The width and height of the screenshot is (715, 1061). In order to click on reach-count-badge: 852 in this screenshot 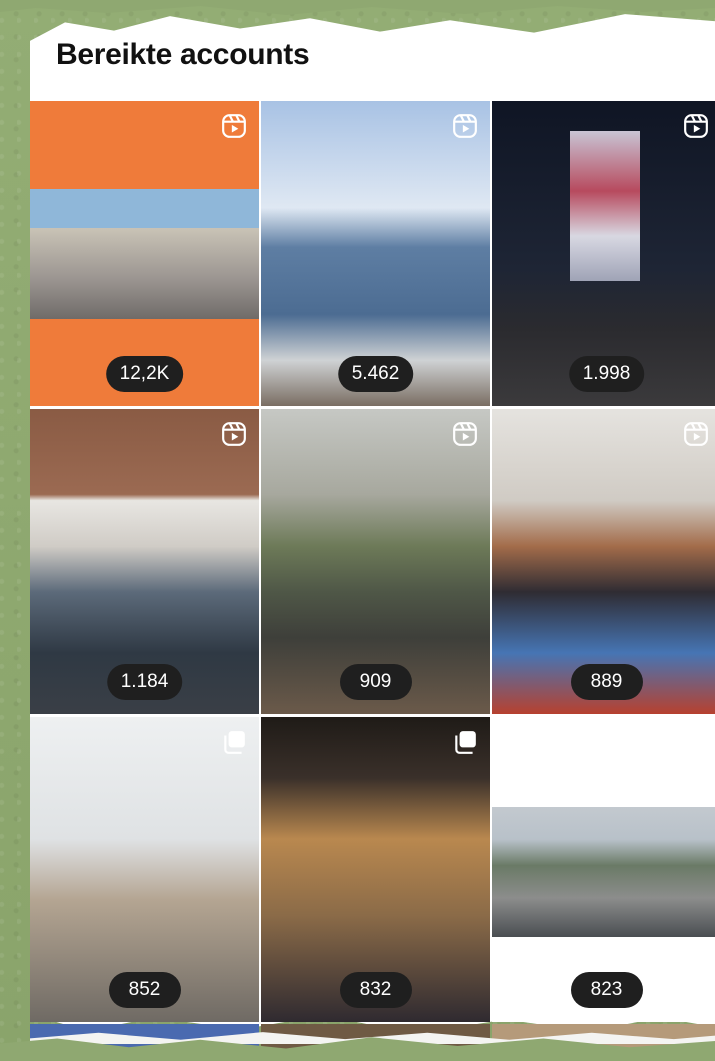, I will do `click(144, 990)`.